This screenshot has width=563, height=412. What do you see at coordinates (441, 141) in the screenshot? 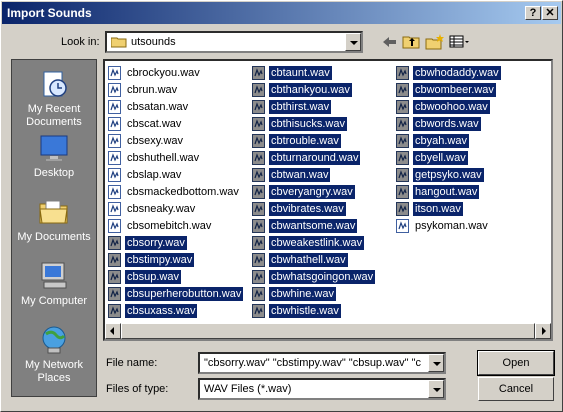
I see `file-name: cbyah.wav` at bounding box center [441, 141].